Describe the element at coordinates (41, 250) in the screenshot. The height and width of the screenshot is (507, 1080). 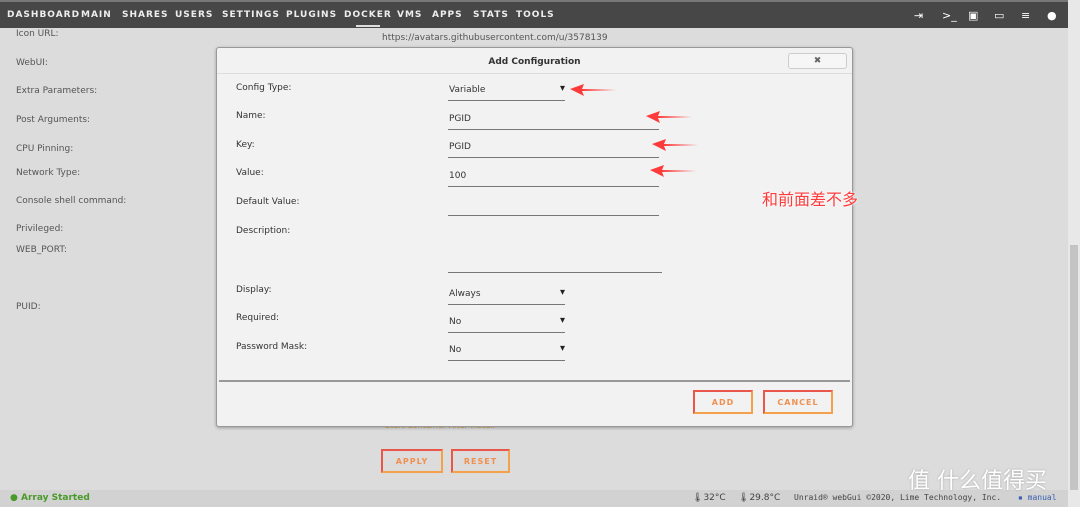
I see `label-web-port: WEB_PORT:` at that location.